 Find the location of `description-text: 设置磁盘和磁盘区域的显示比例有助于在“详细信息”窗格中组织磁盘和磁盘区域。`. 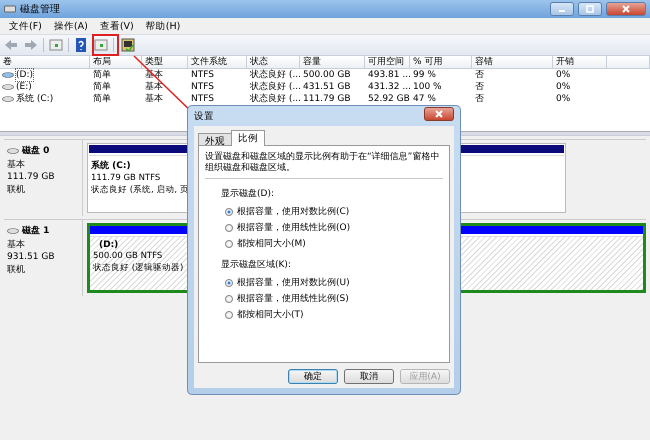

description-text: 设置磁盘和磁盘区域的显示比例有助于在“详细信息”窗格中组织磁盘和磁盘区域。 is located at coordinates (322, 163).